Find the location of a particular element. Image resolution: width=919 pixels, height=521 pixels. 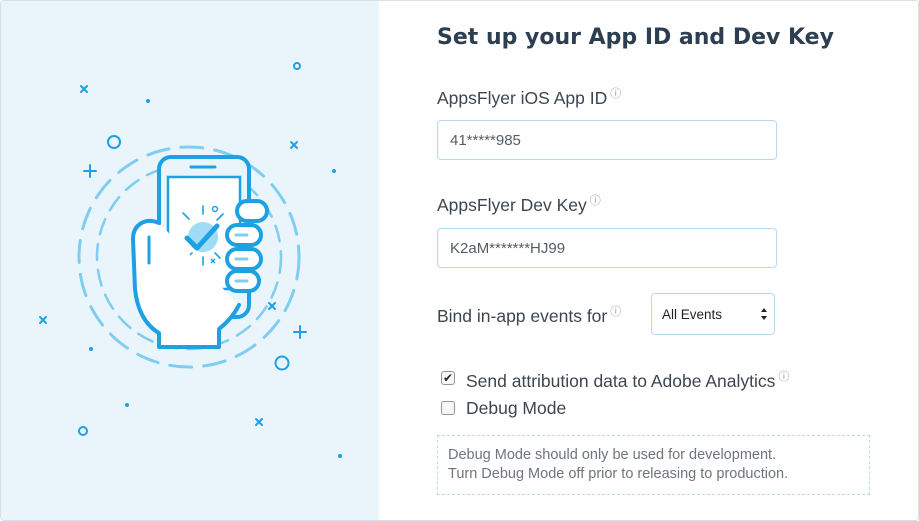

bind-events-label-text: Bind in-app events for is located at coordinates (522, 315).